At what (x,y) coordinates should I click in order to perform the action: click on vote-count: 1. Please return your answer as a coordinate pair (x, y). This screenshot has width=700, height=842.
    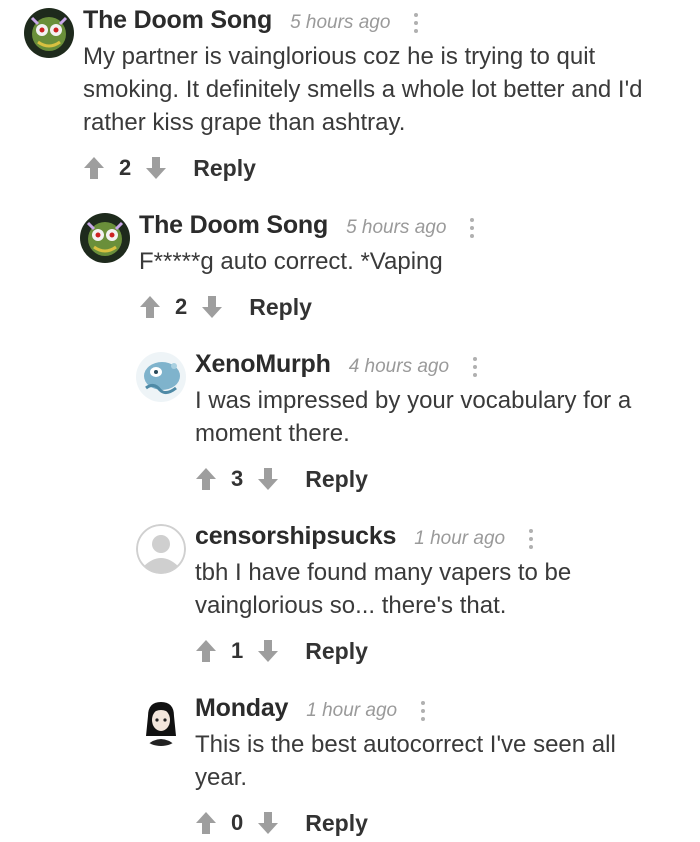
    Looking at the image, I should click on (237, 650).